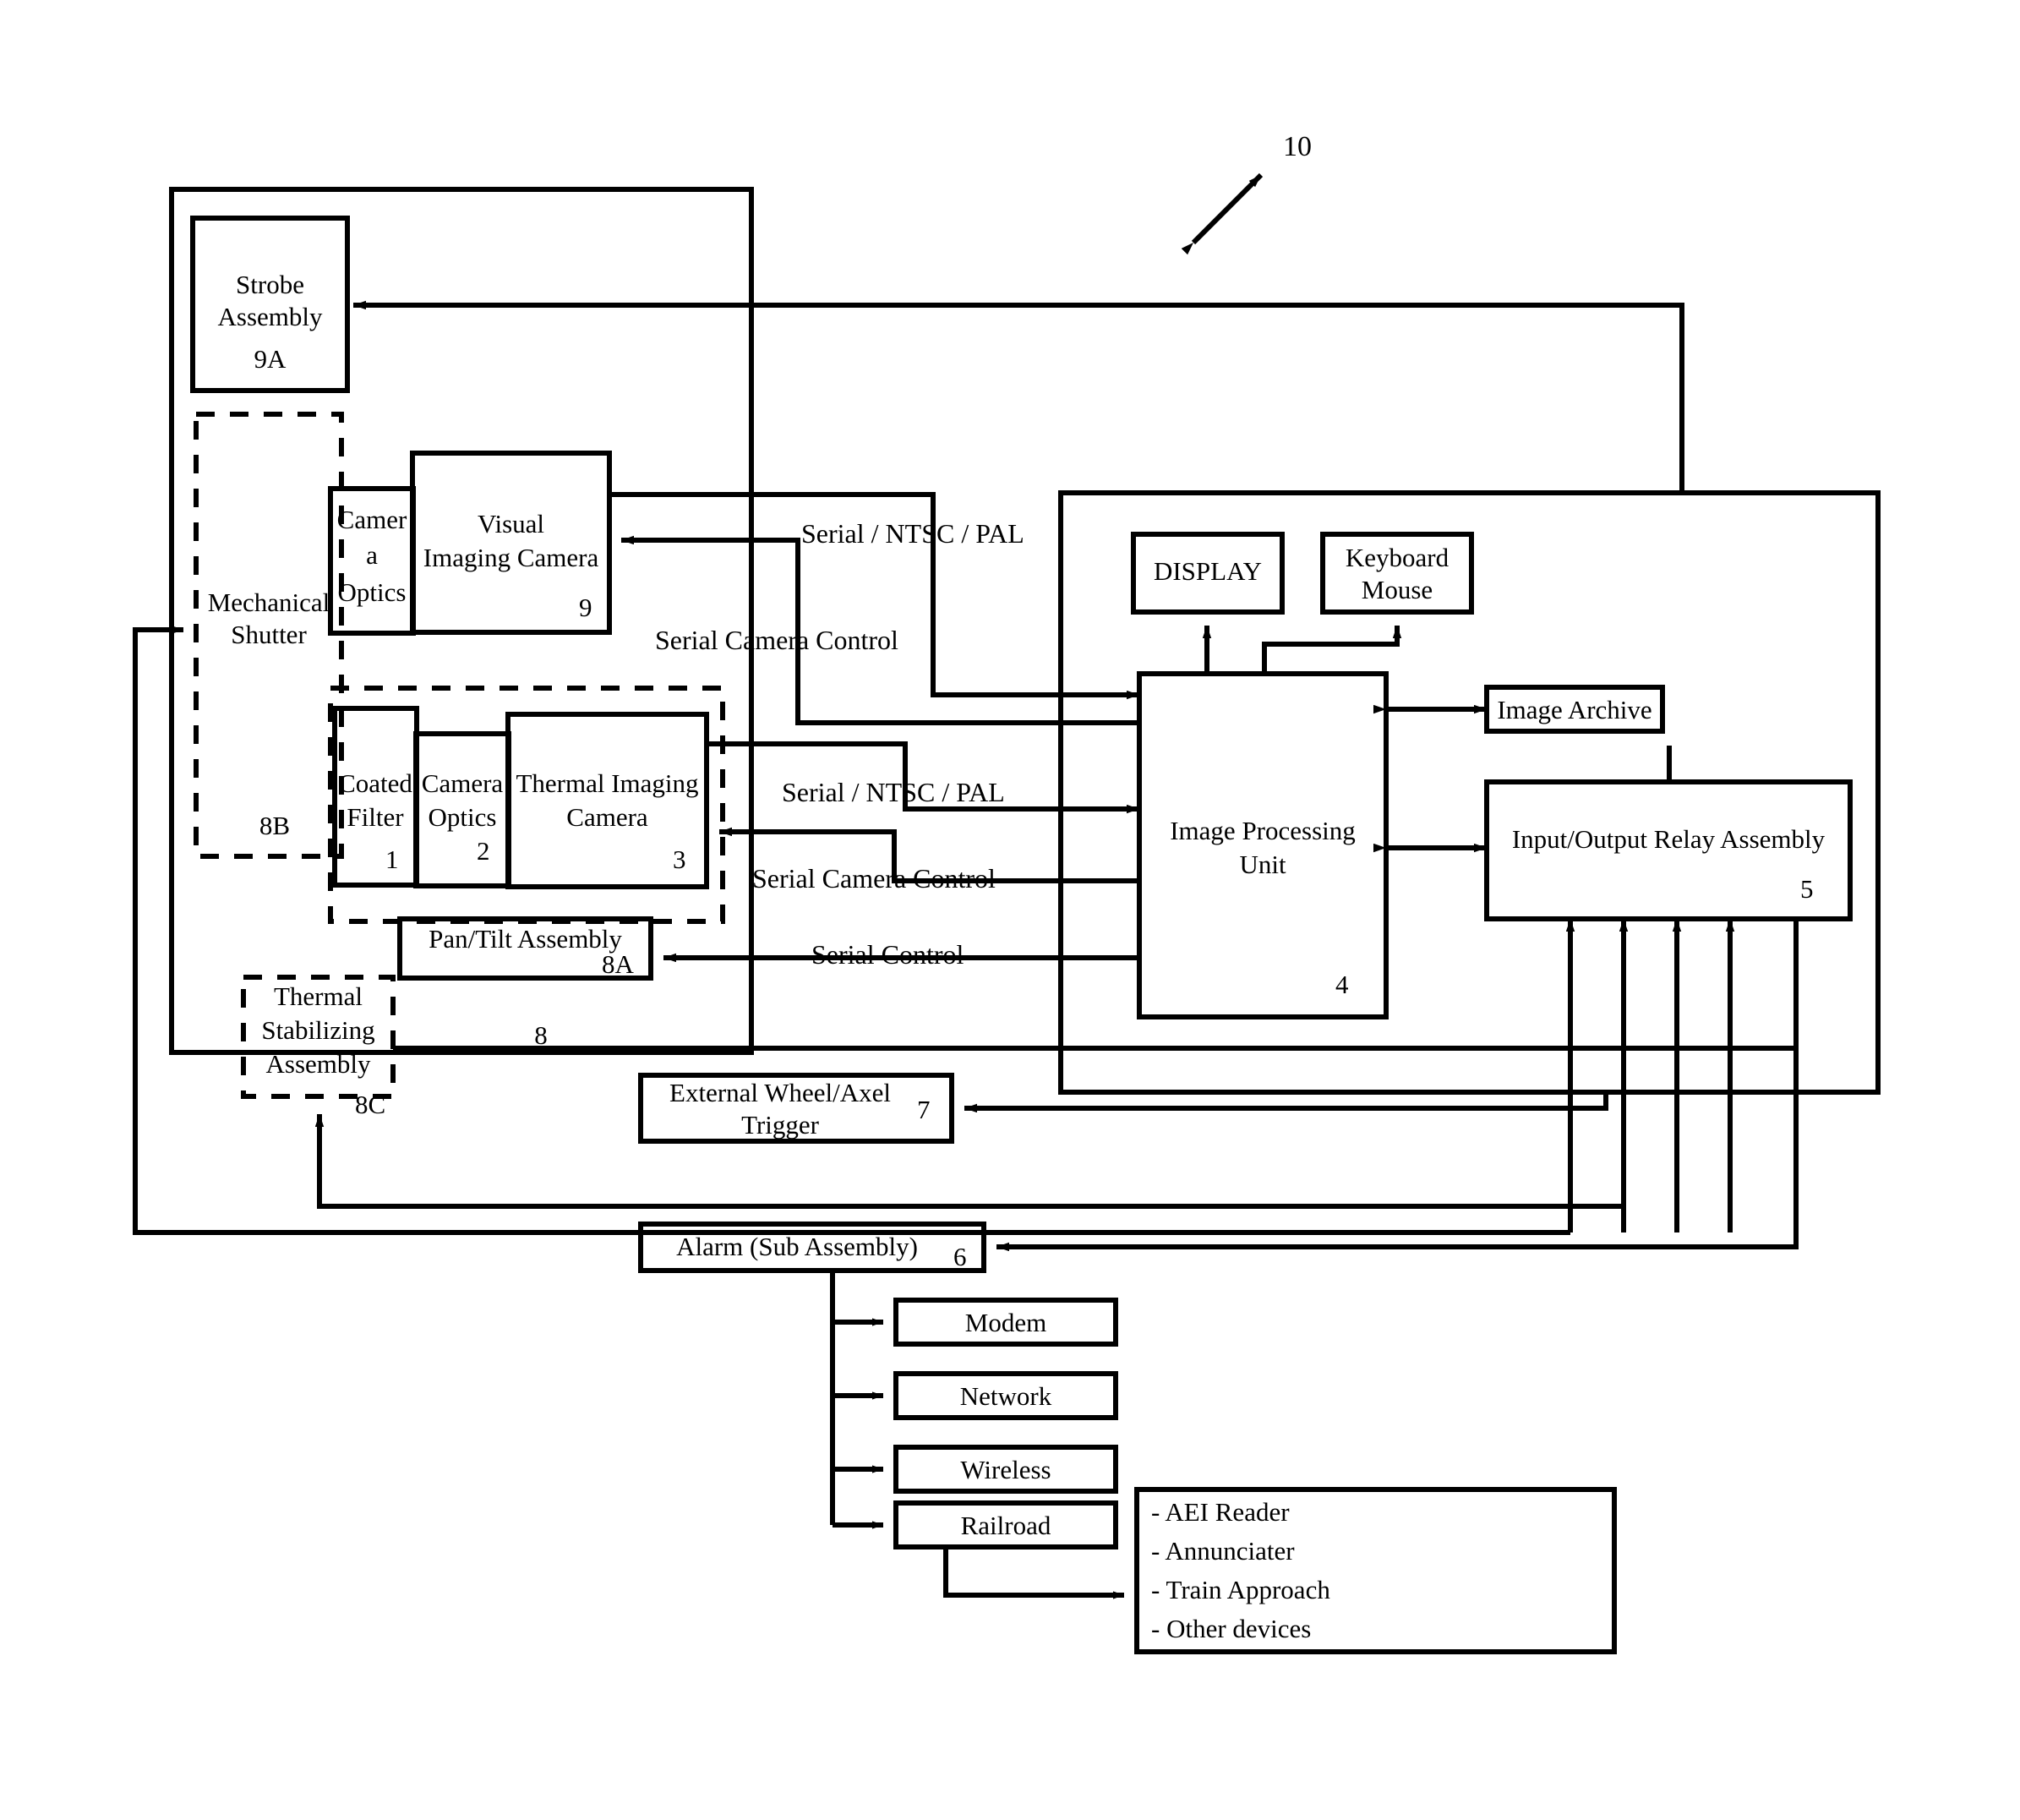 The height and width of the screenshot is (1820, 2020). What do you see at coordinates (1574, 709) in the screenshot?
I see `block-image-archive-label: Image Archive` at bounding box center [1574, 709].